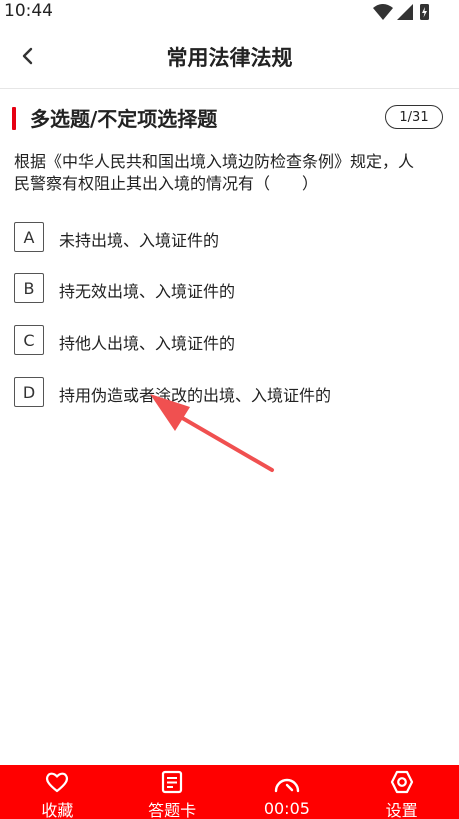 The image size is (459, 819). Describe the element at coordinates (29, 237) in the screenshot. I see `option-letter-box: A` at that location.